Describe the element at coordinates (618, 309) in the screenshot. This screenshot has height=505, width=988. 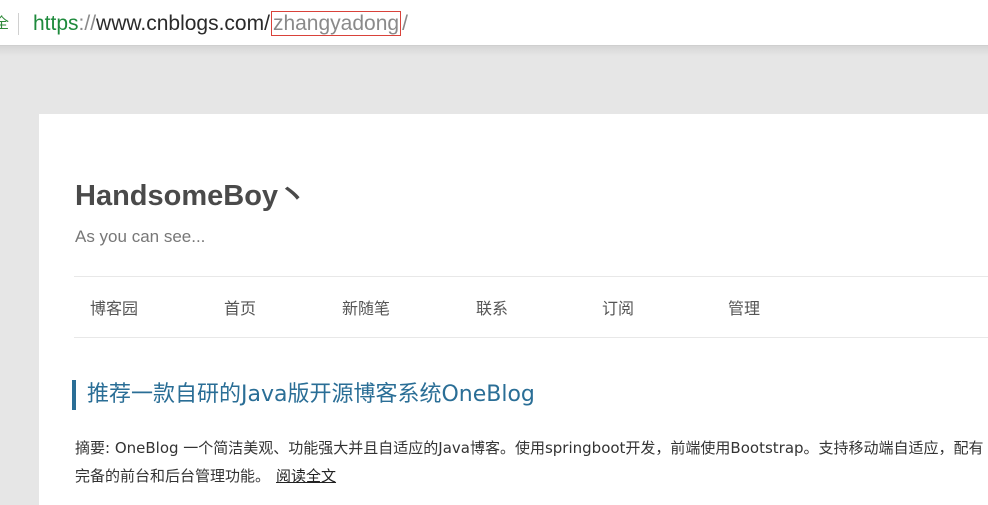
I see `nav-item-subscribe: 订阅` at that location.